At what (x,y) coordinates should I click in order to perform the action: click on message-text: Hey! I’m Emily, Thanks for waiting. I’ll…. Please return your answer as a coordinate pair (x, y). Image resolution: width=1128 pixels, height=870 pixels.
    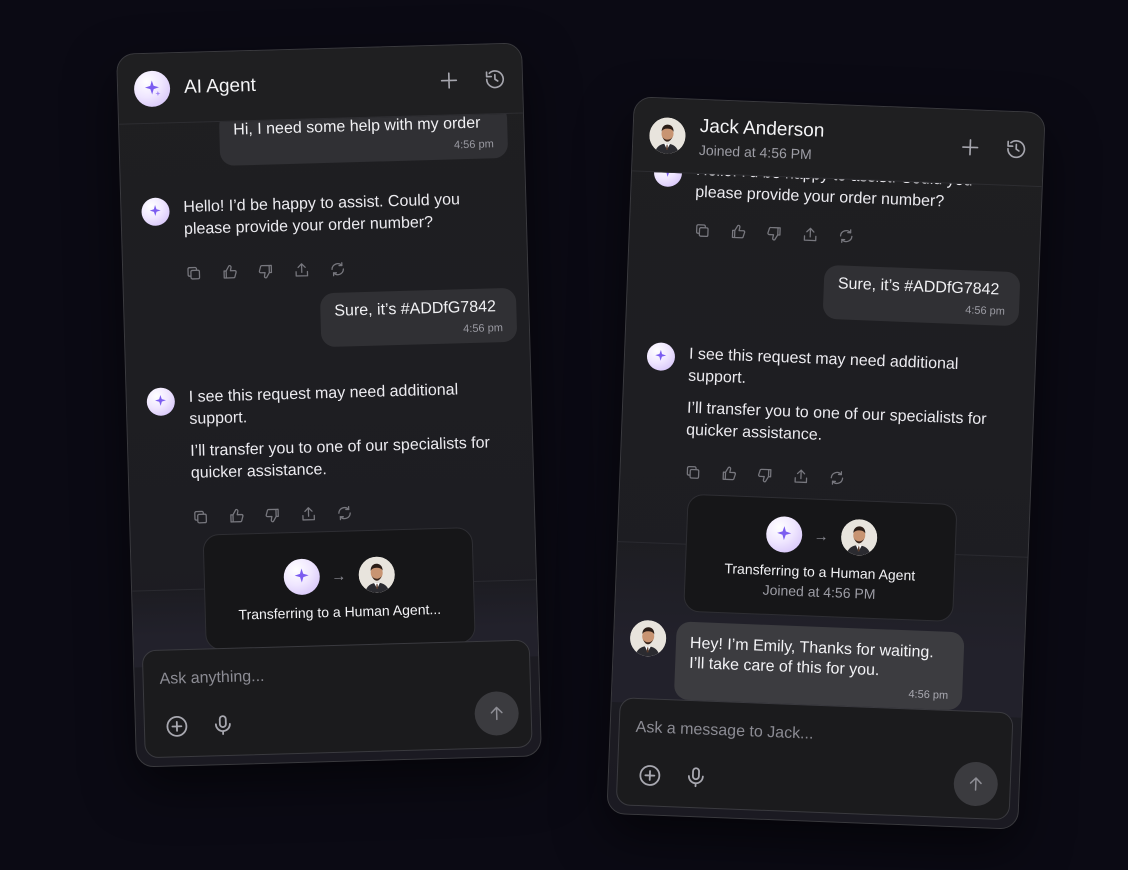
    Looking at the image, I should click on (811, 657).